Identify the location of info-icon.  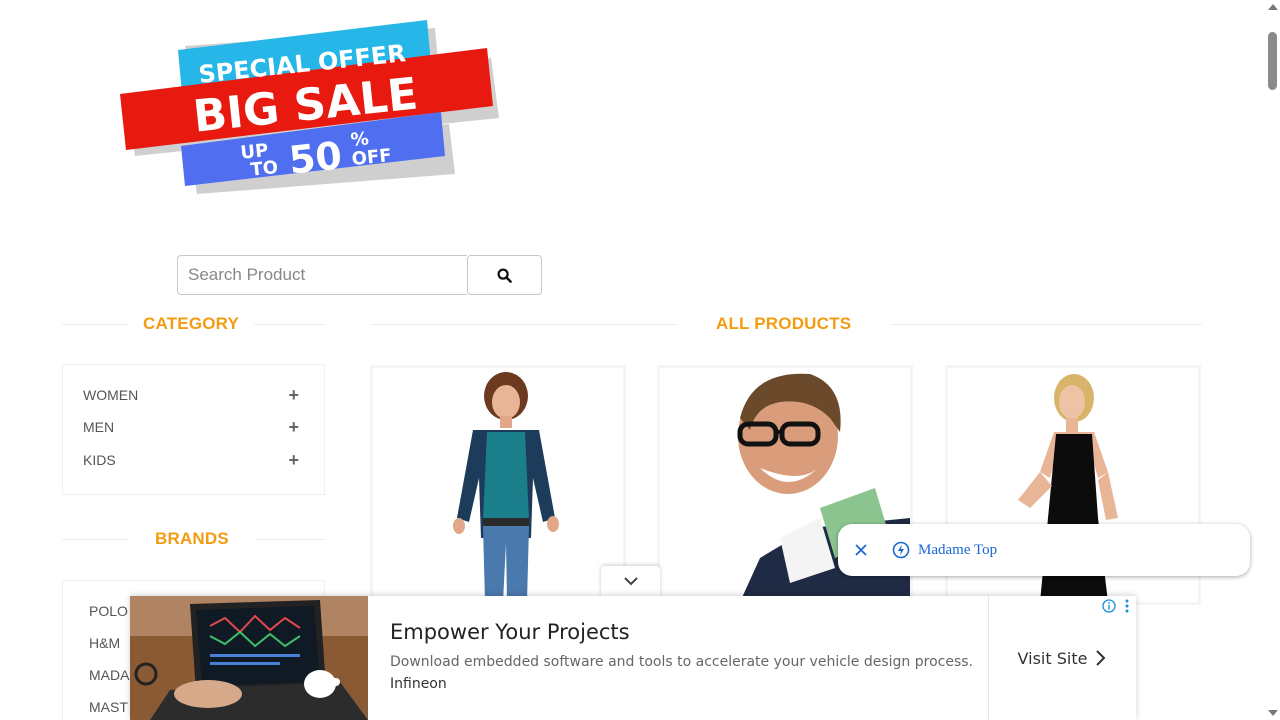
(1109, 606).